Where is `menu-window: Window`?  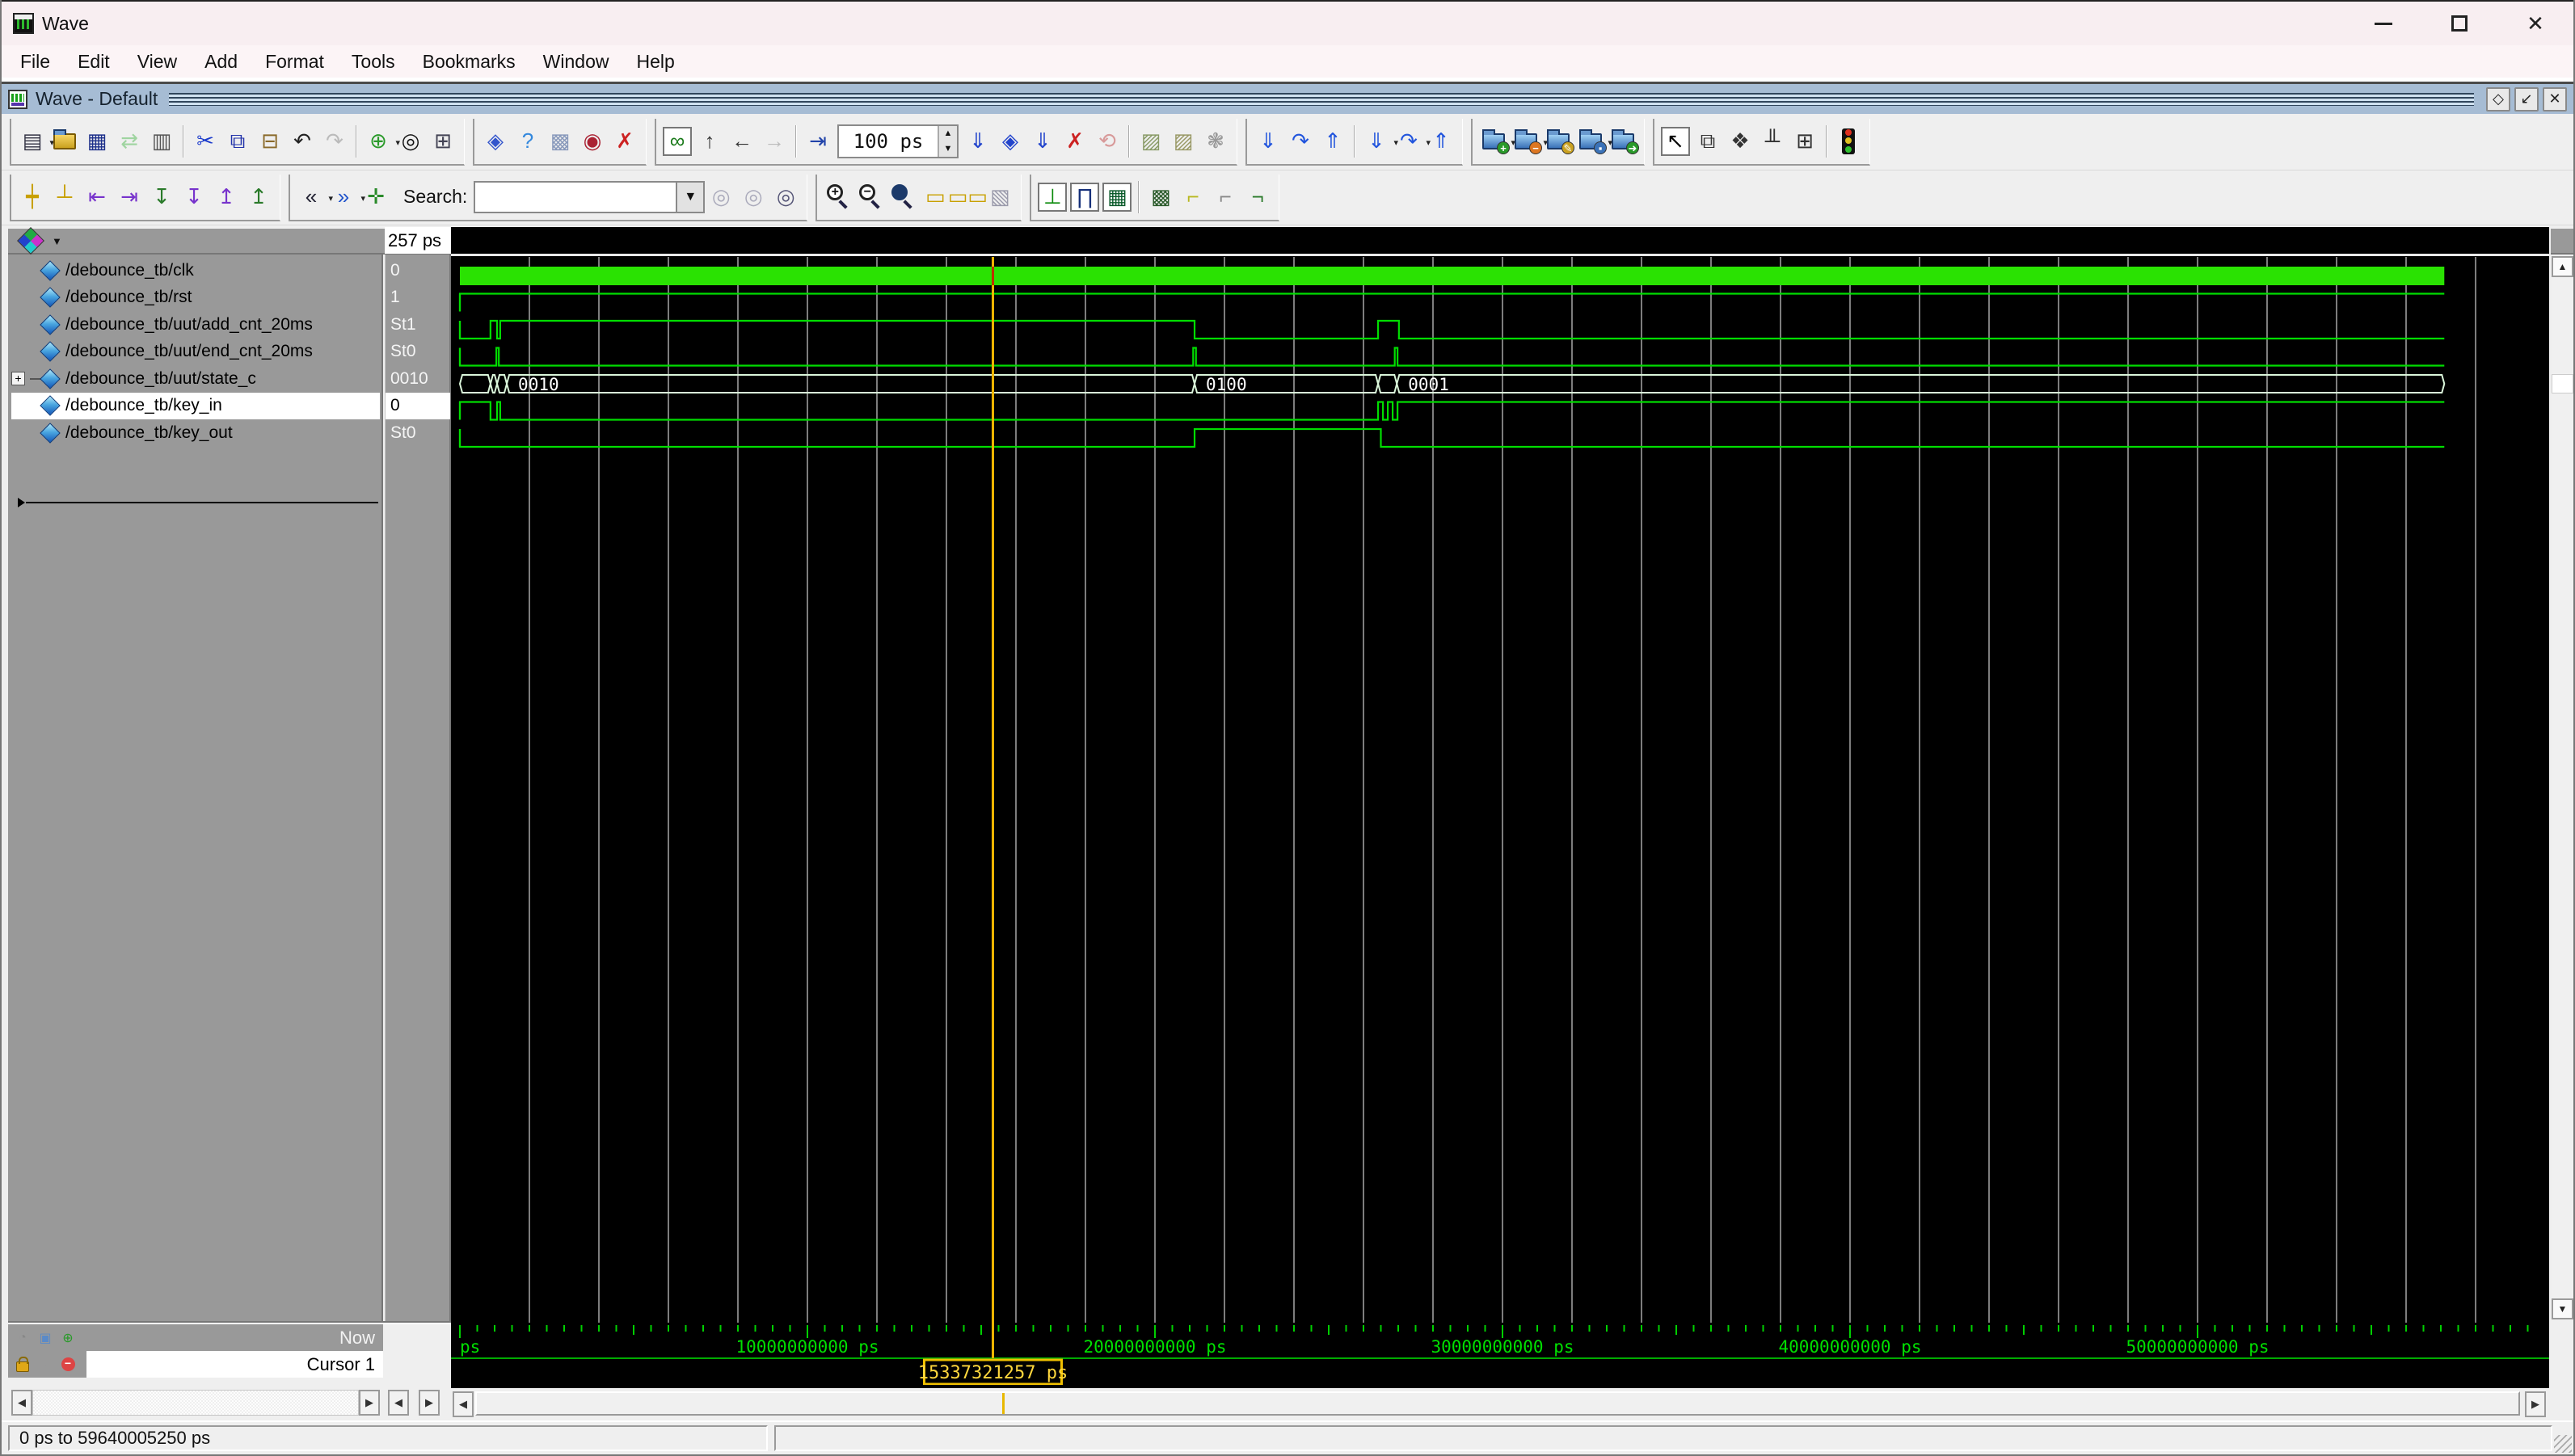 menu-window: Window is located at coordinates (576, 62).